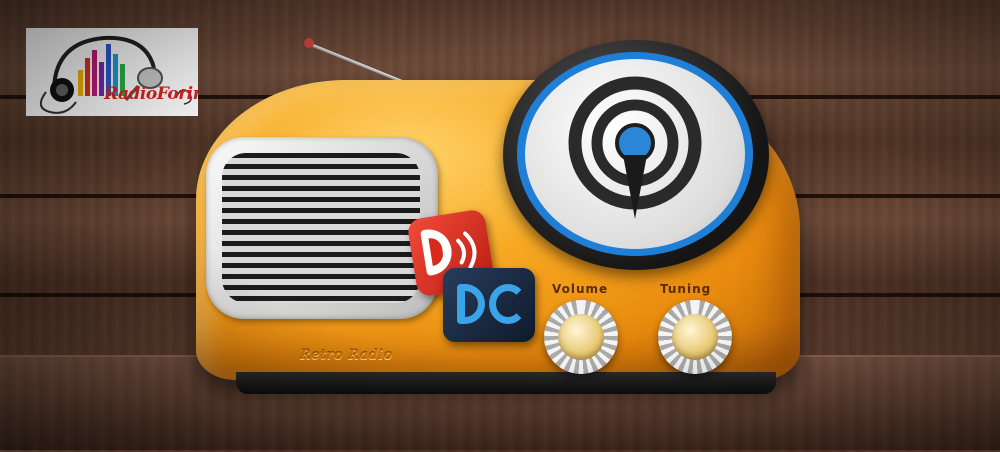 The width and height of the screenshot is (1000, 452). What do you see at coordinates (580, 289) in the screenshot?
I see `volume-label: Volume` at bounding box center [580, 289].